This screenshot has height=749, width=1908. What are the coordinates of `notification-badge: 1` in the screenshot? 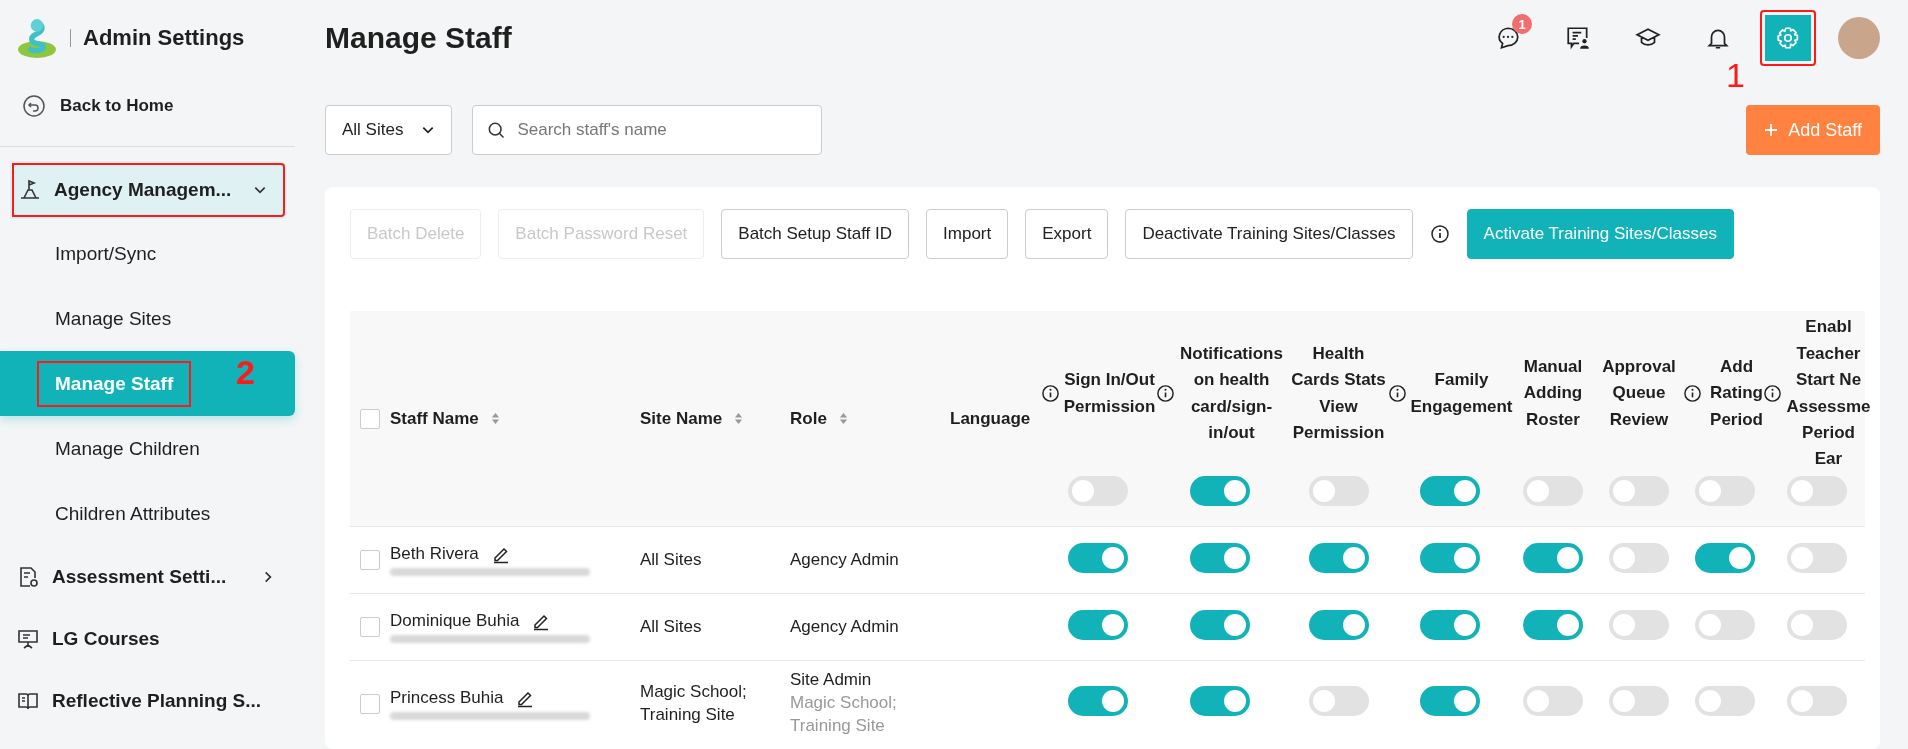 It's located at (1522, 24).